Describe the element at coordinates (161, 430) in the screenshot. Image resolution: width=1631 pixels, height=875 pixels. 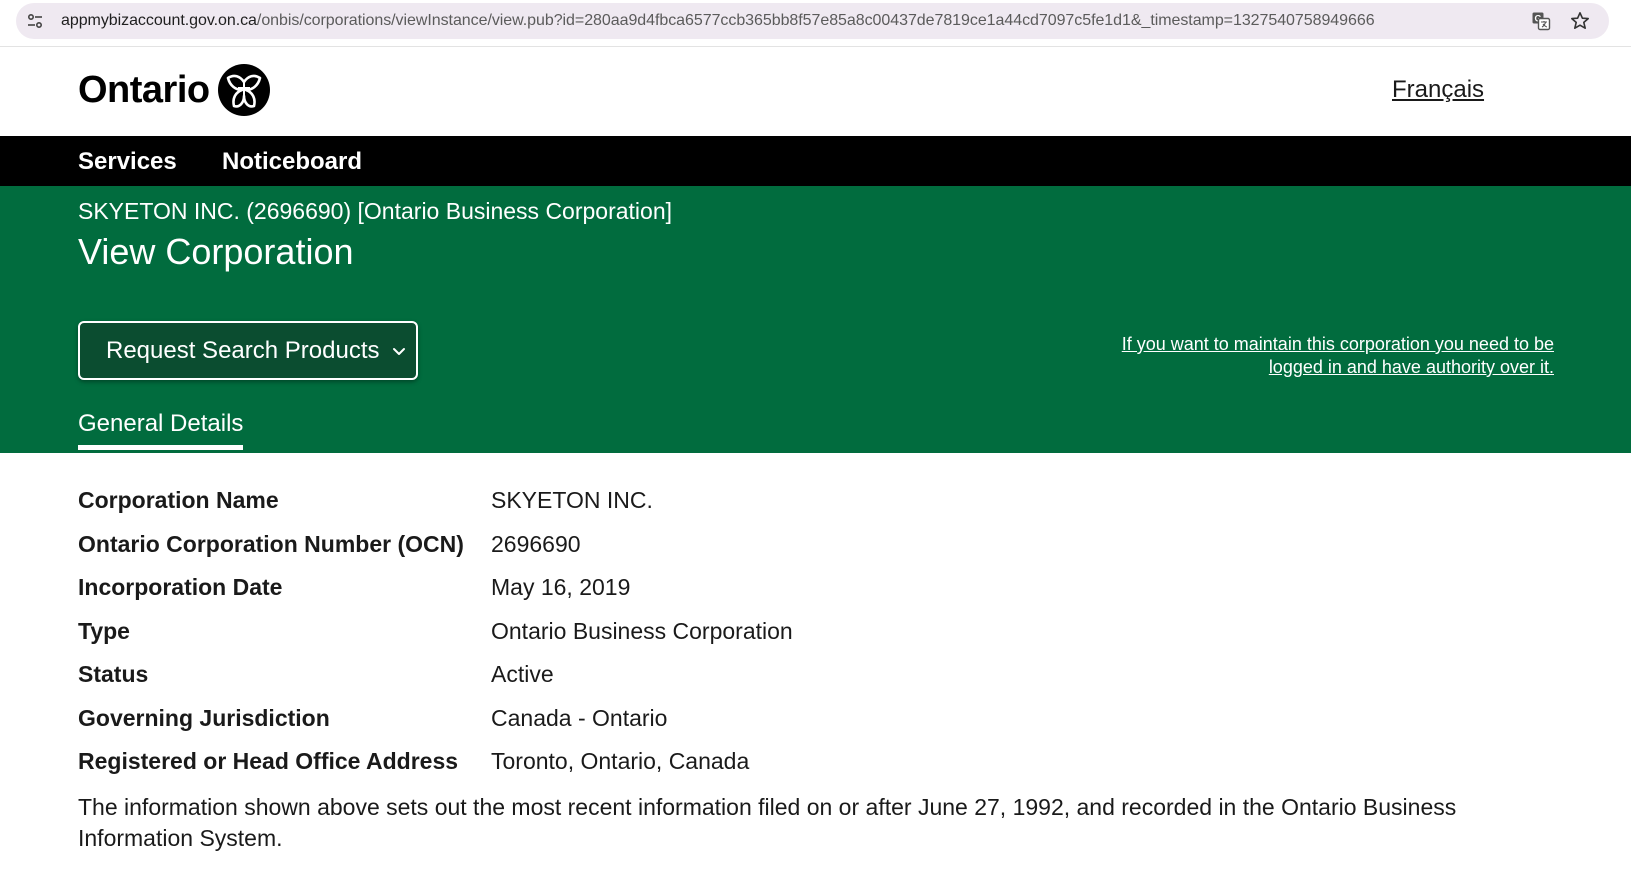
I see `tab-general-details: General Details` at that location.